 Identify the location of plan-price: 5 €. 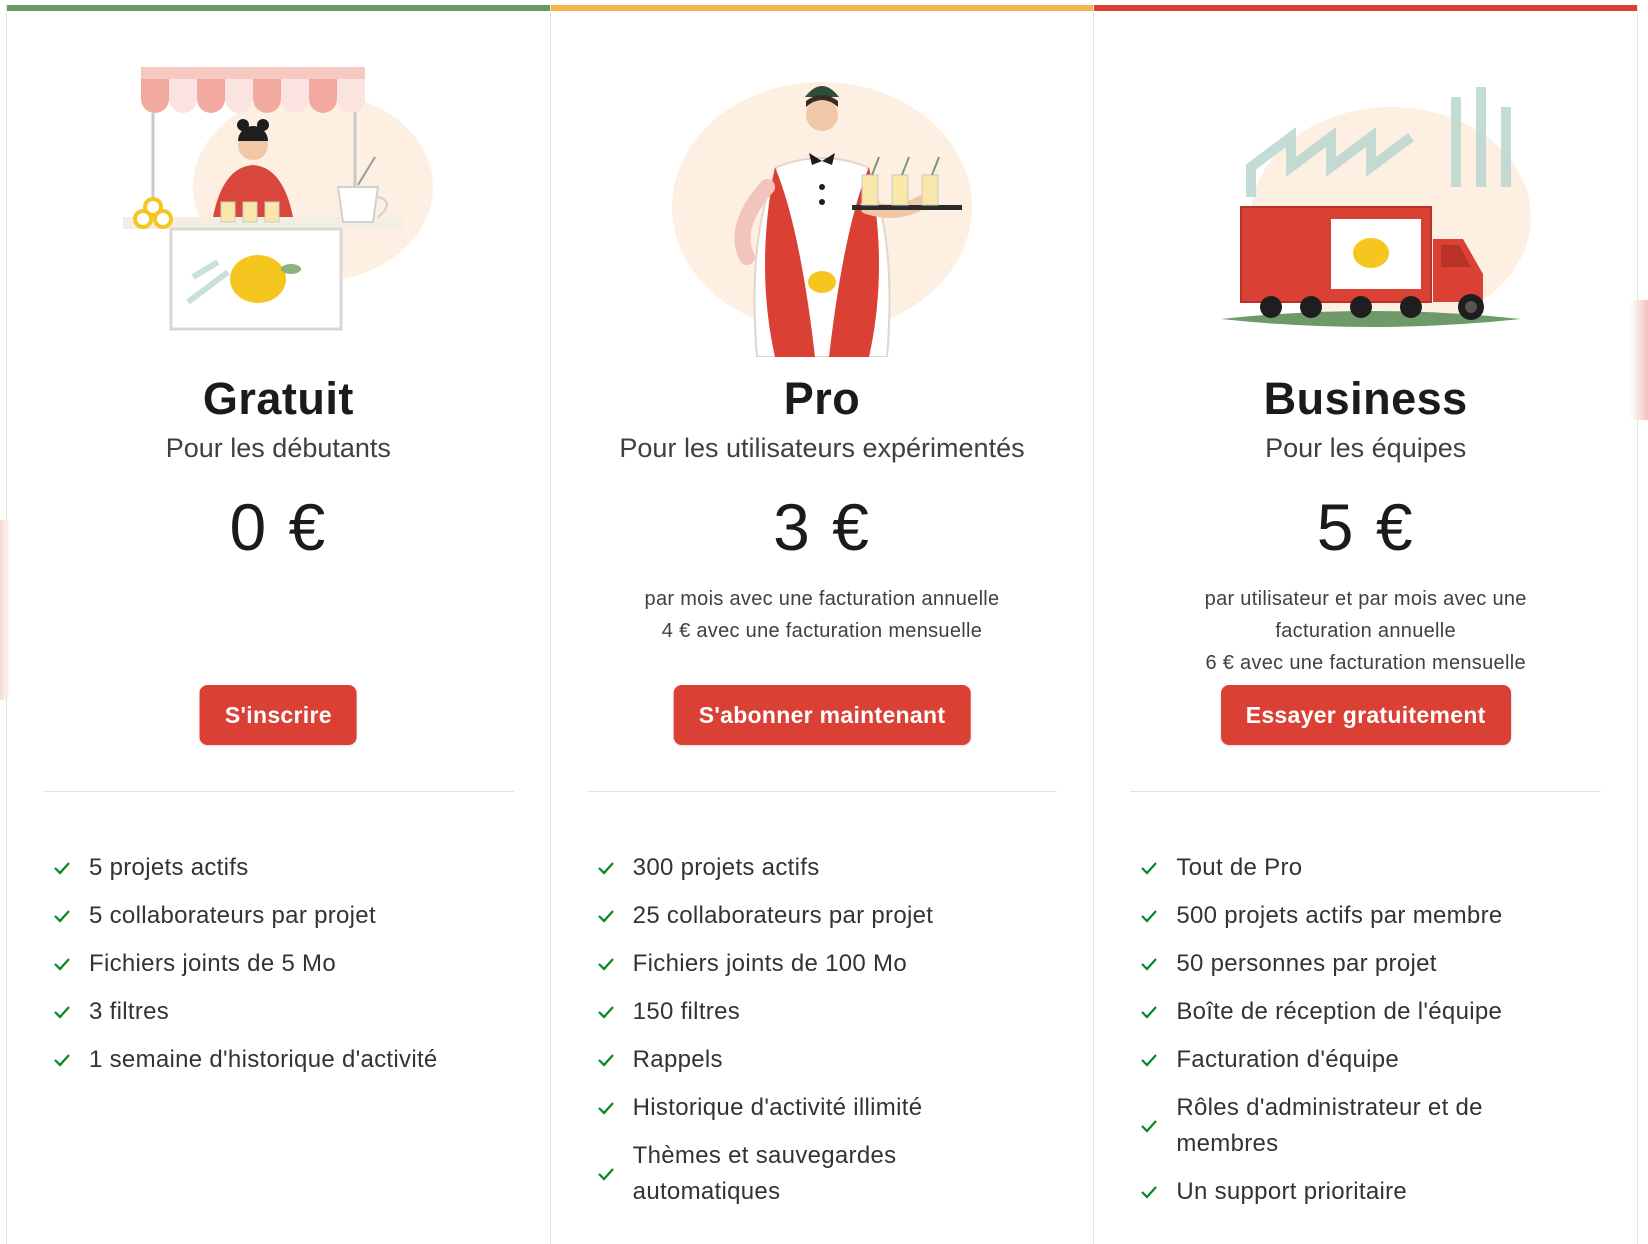
(1365, 527).